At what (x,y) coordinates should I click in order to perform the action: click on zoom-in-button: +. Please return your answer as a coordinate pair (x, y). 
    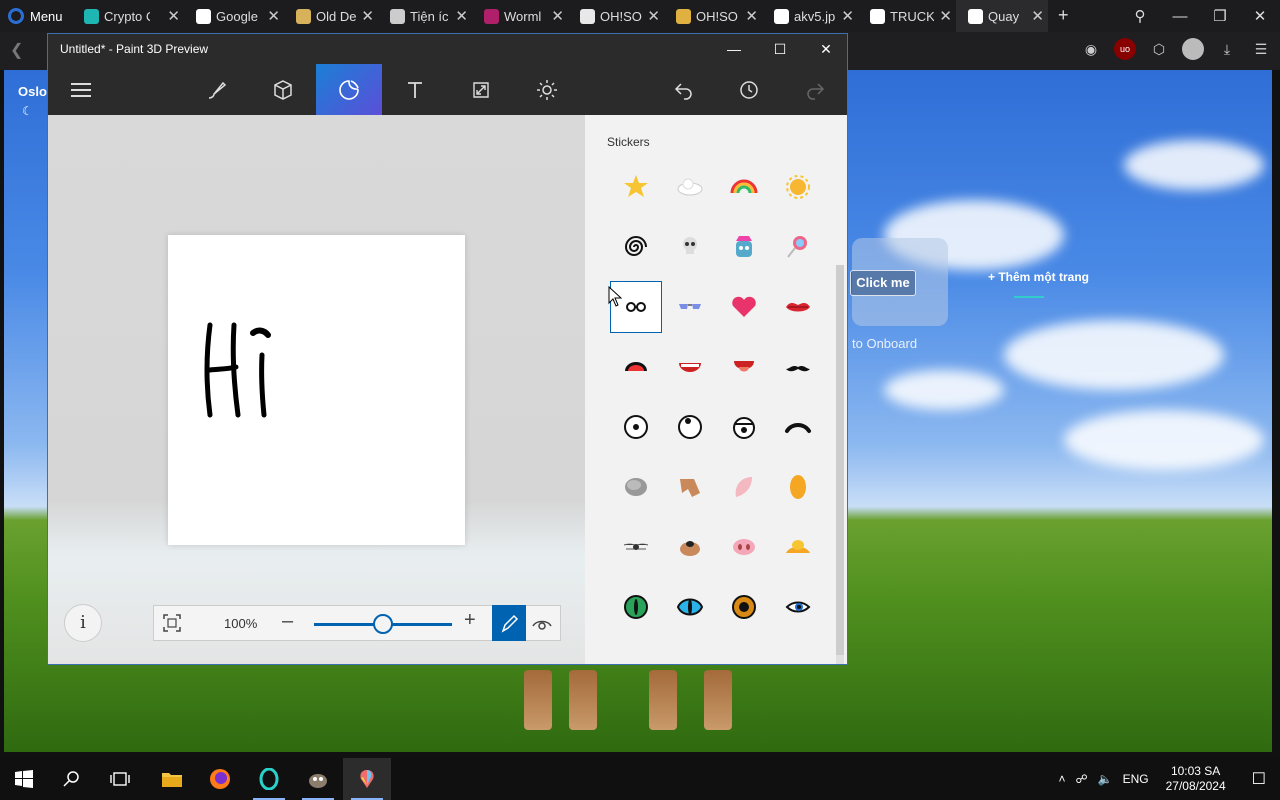
    Looking at the image, I should click on (470, 620).